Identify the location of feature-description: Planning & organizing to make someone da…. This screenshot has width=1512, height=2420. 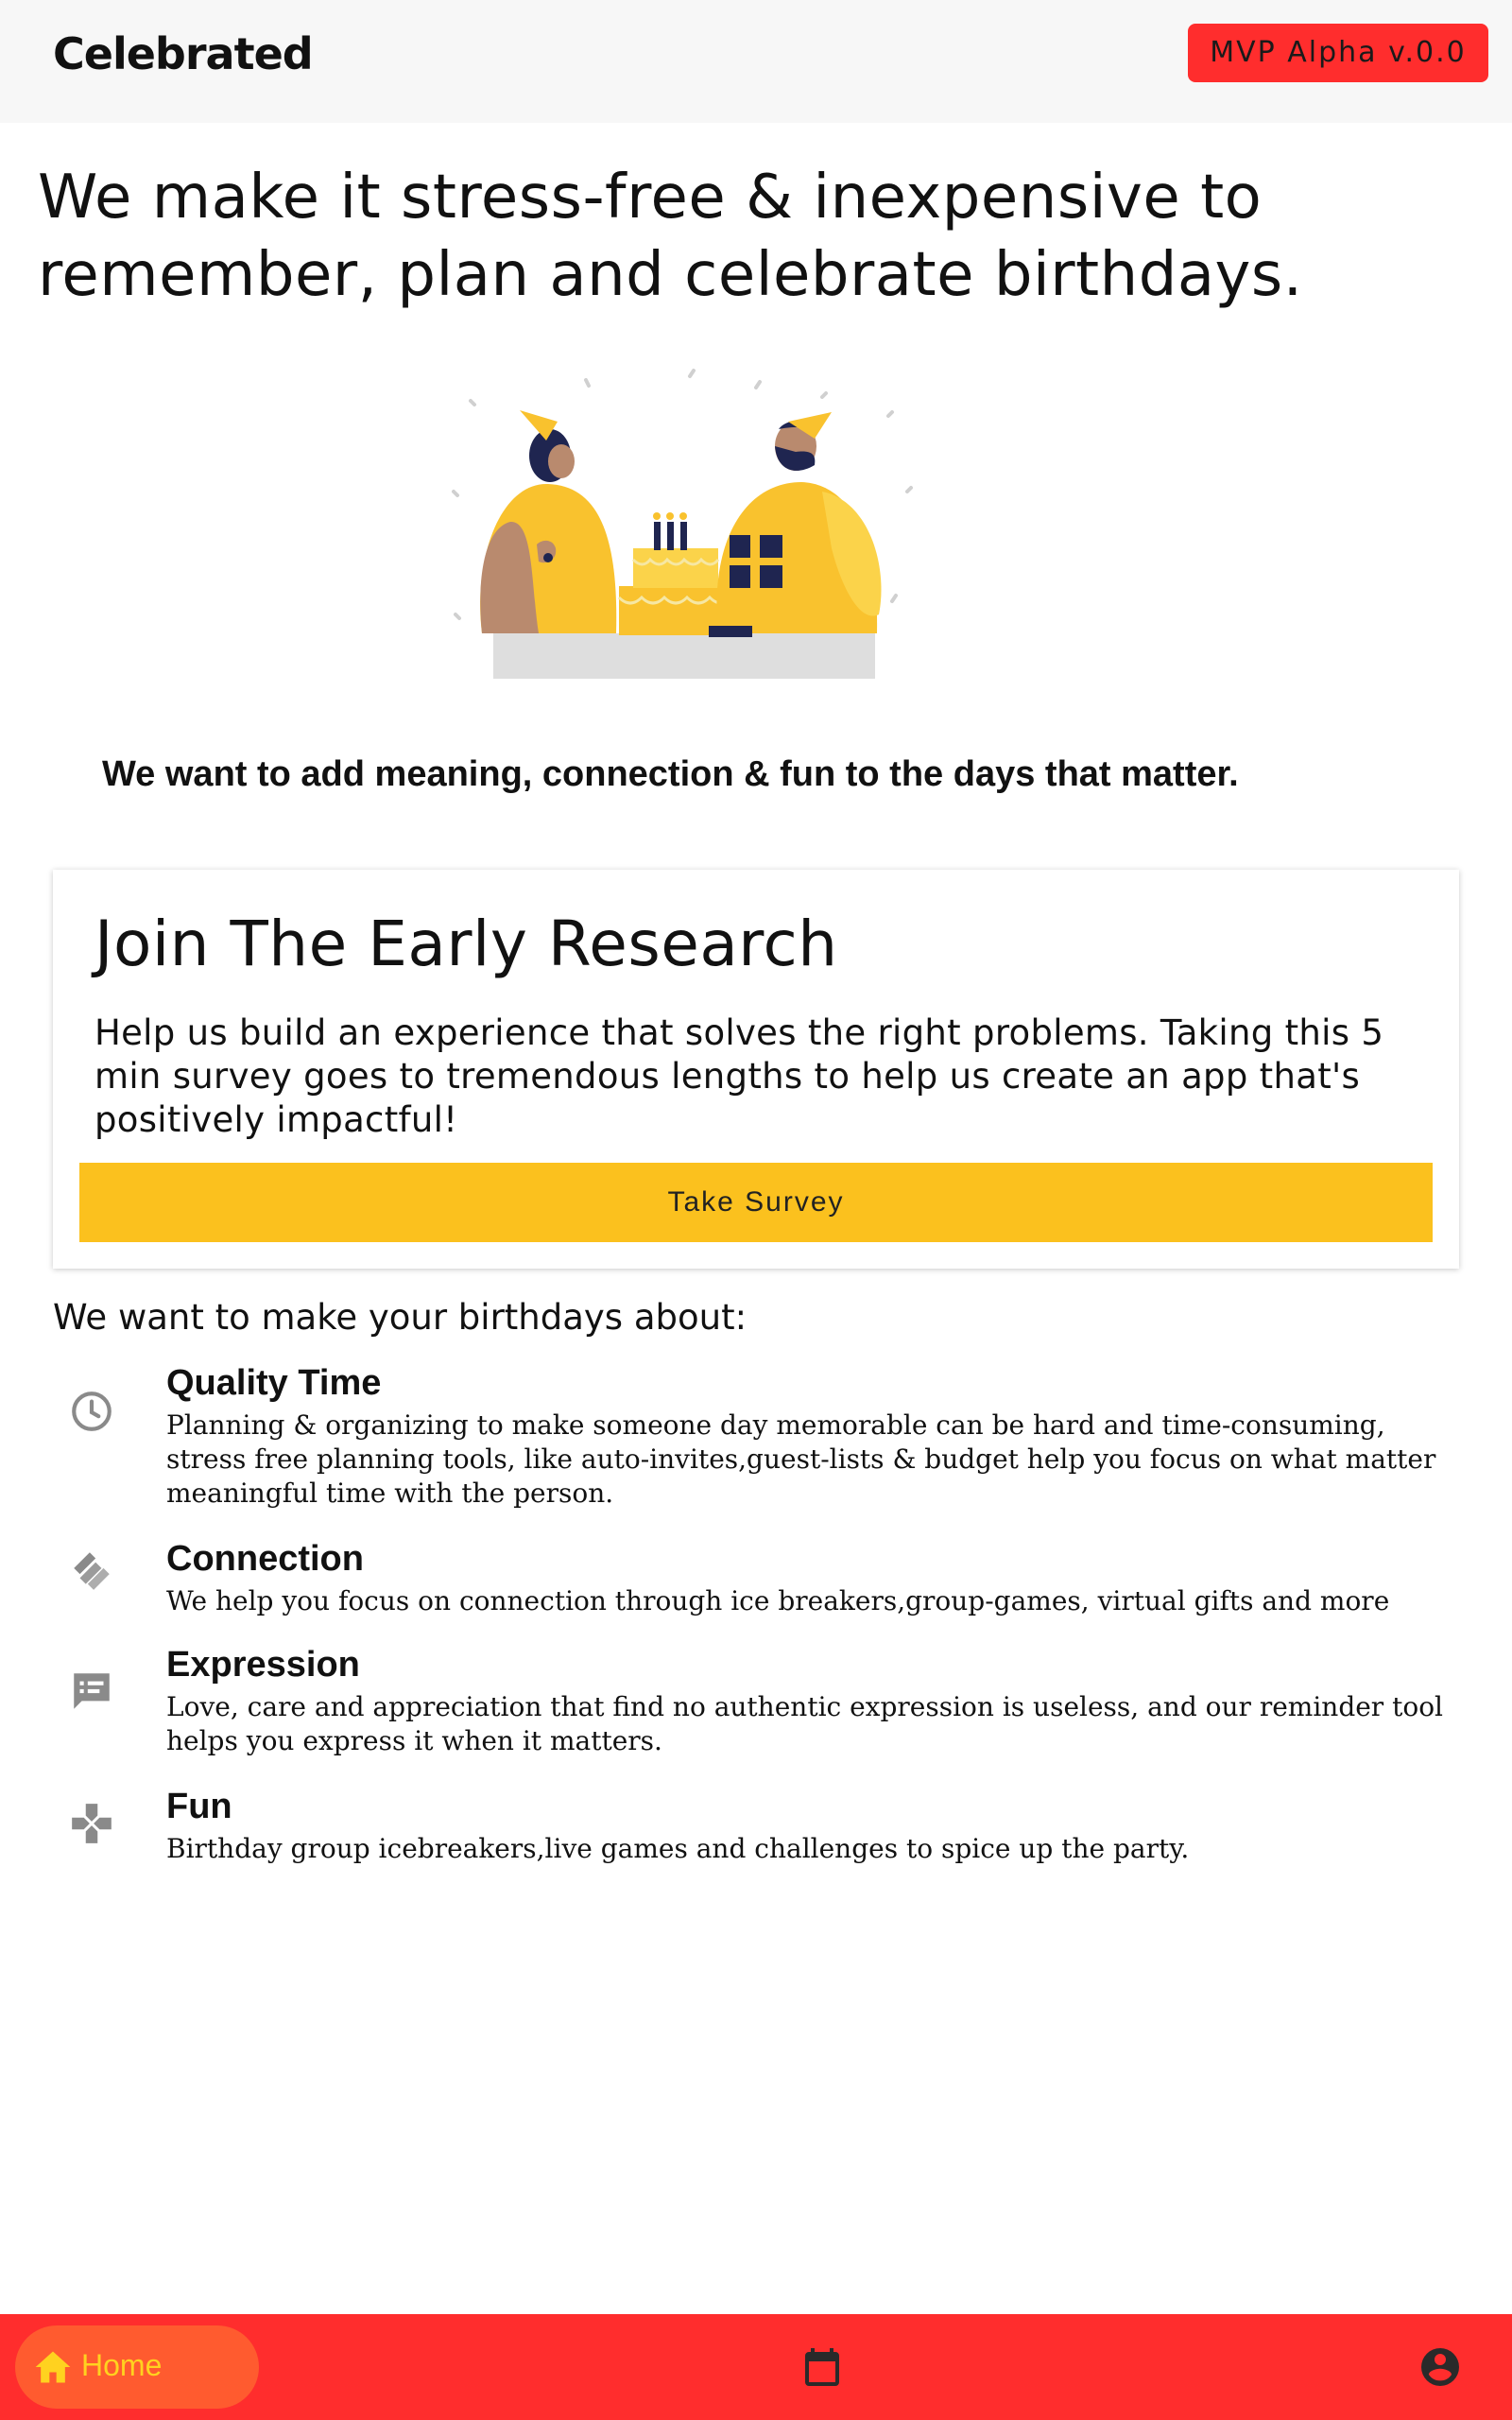
(801, 1459).